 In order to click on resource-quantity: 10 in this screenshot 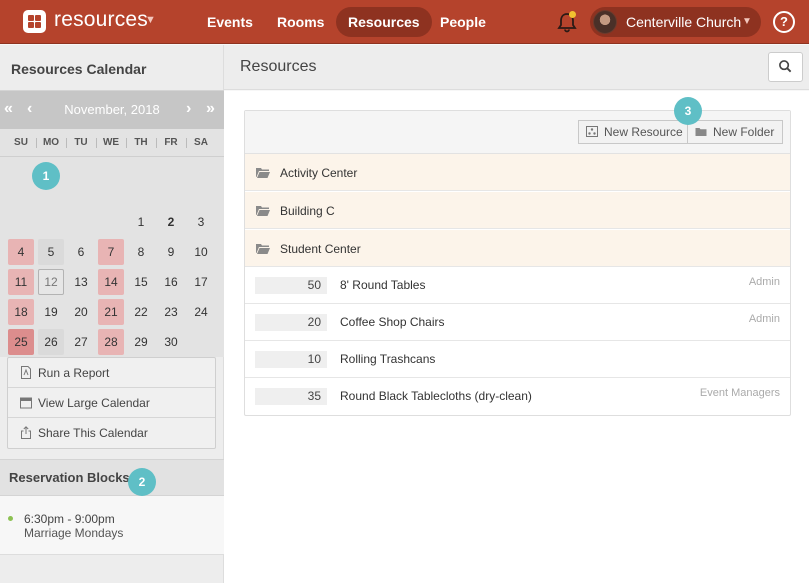, I will do `click(291, 359)`.